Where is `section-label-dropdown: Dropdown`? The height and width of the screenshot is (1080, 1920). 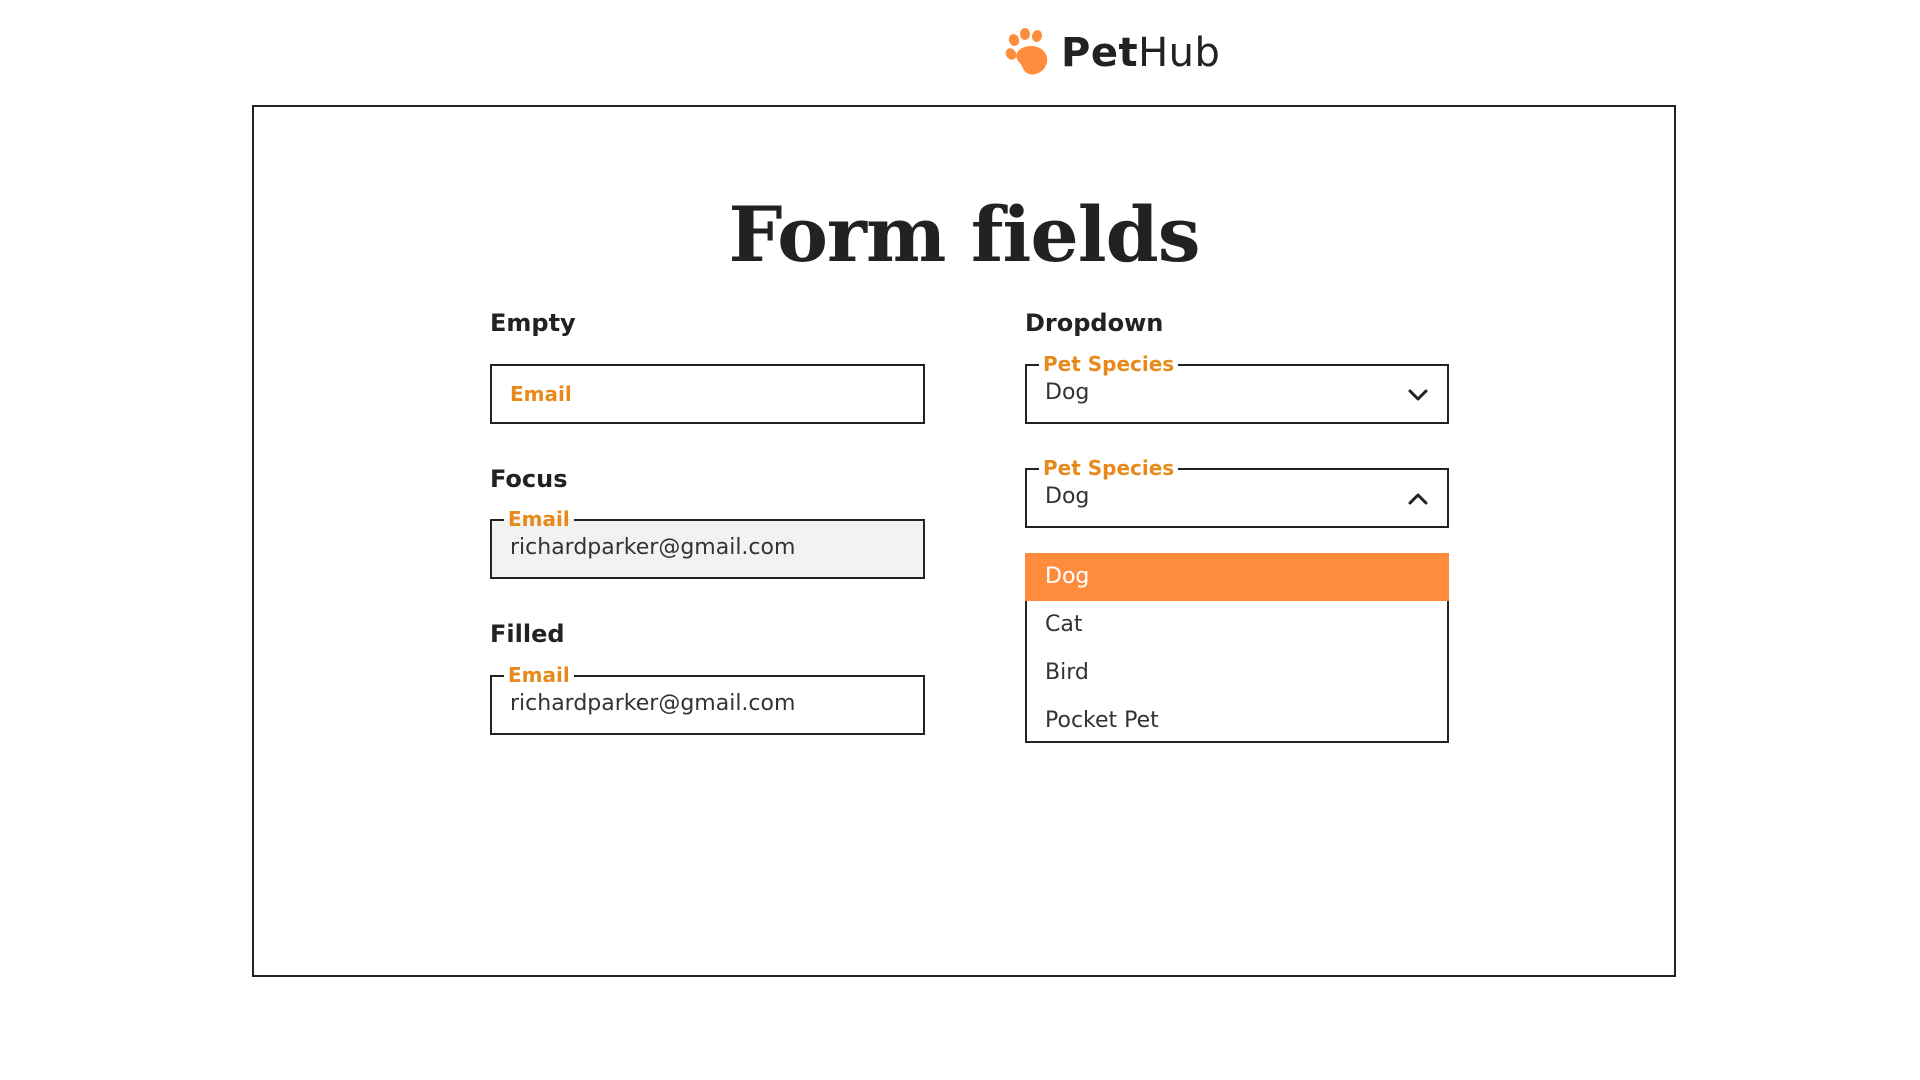
section-label-dropdown: Dropdown is located at coordinates (1094, 323).